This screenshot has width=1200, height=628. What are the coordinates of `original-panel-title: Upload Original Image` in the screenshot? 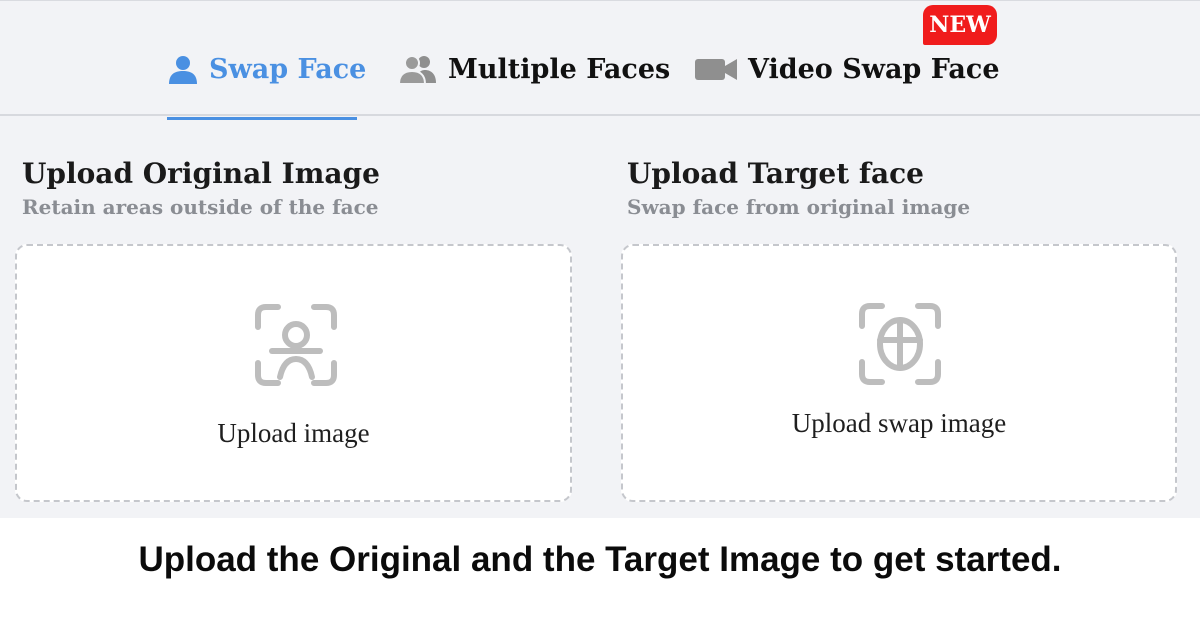 It's located at (201, 173).